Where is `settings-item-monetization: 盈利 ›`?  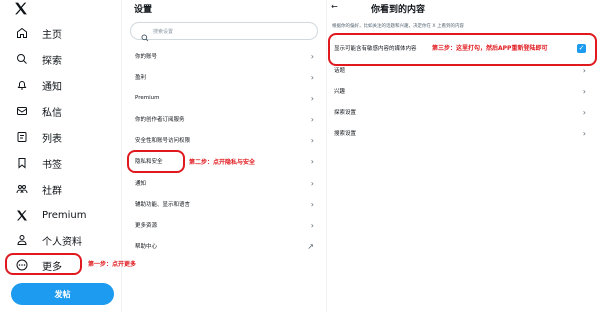 settings-item-monetization: 盈利 › is located at coordinates (224, 77).